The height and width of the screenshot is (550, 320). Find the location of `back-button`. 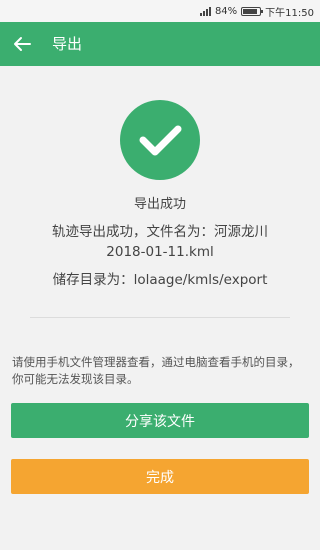

back-button is located at coordinates (22, 44).